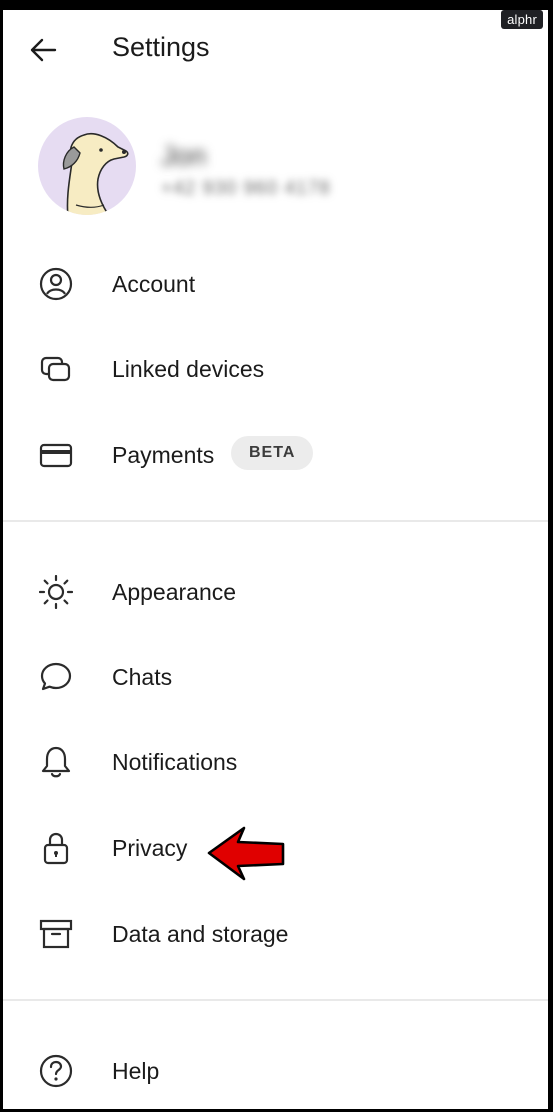 This screenshot has height=1112, width=553. I want to click on profile-phone: +42 930 960 4178, so click(246, 188).